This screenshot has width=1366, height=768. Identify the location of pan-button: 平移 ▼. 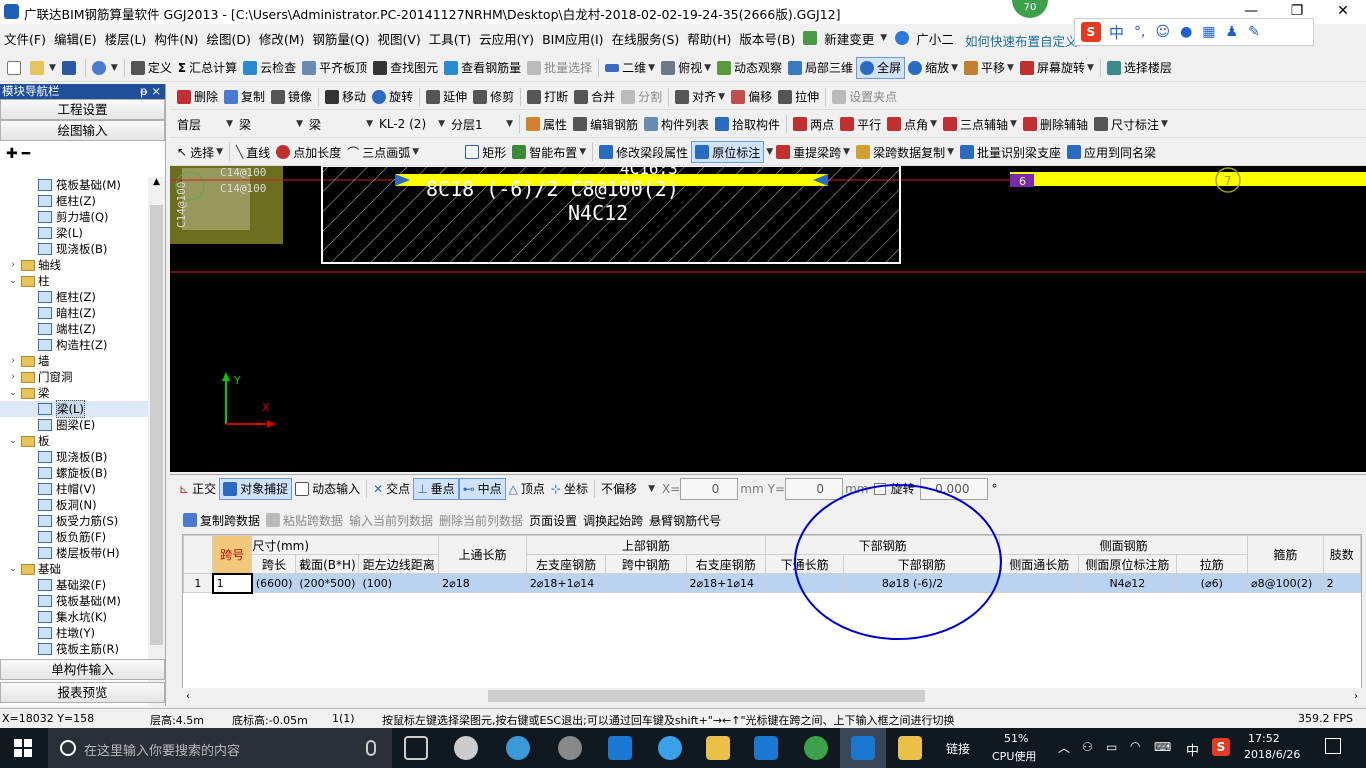
(989, 68).